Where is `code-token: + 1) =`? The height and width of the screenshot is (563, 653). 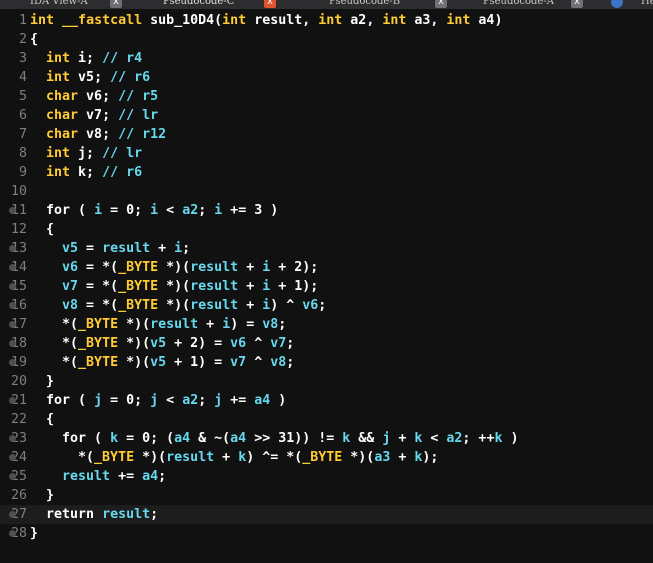 code-token: + 1) = is located at coordinates (198, 362).